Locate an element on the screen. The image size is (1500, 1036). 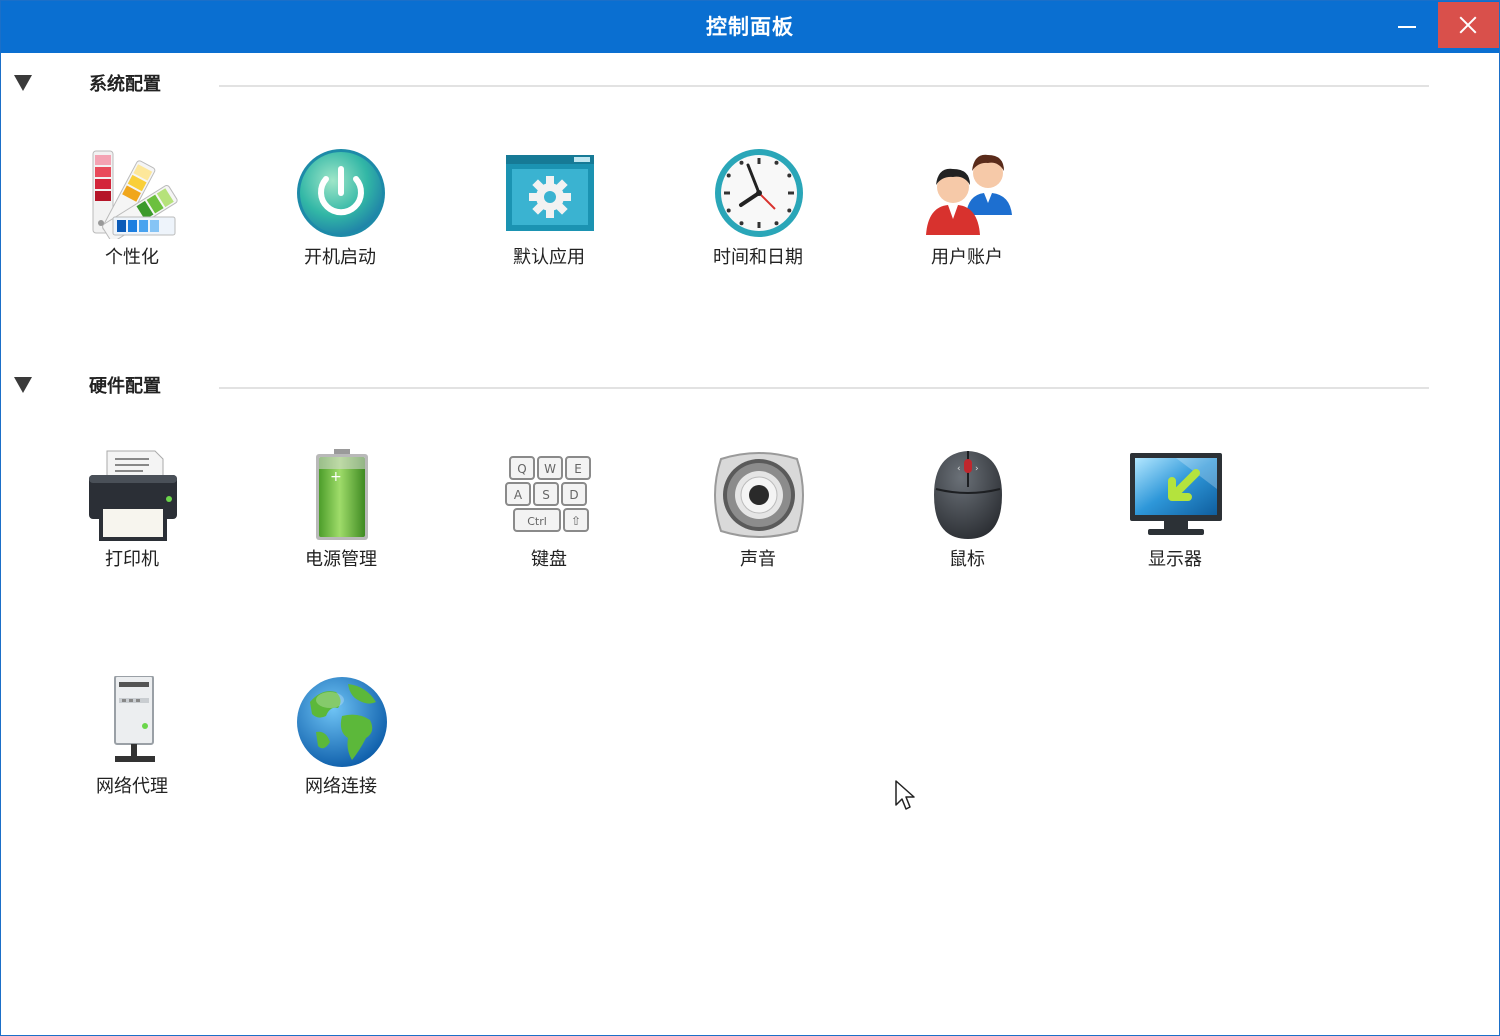
item-mouse: ‹ › 鼠标 is located at coordinates (967, 519).